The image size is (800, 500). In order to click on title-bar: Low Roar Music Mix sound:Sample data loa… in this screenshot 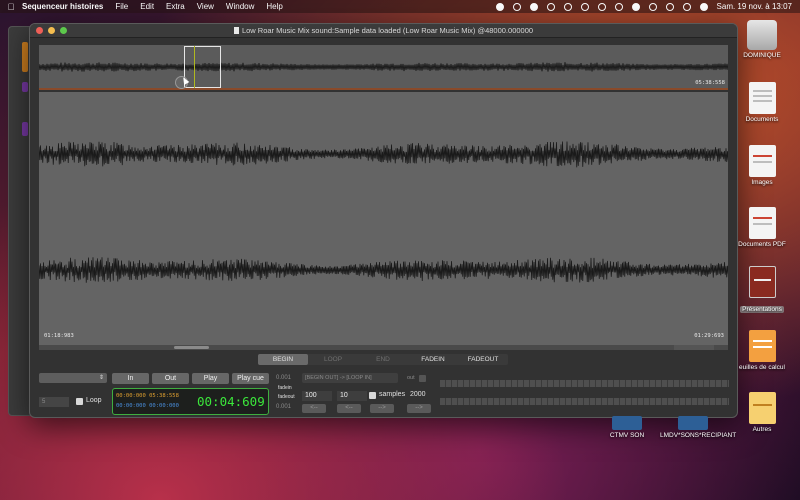, I will do `click(383, 31)`.